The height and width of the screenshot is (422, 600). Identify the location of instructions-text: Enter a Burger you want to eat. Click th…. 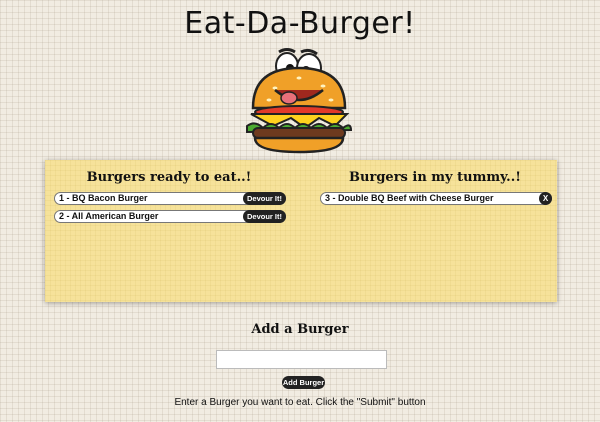
(300, 402).